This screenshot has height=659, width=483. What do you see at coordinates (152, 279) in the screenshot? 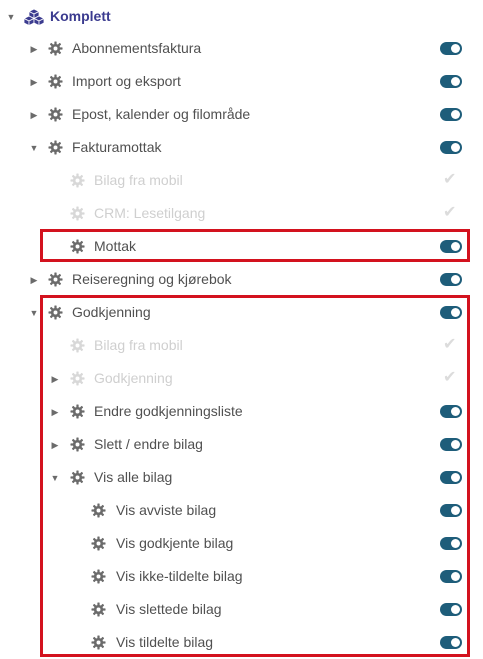
I see `tree-row-label: Reiseregning og kjørebok` at bounding box center [152, 279].